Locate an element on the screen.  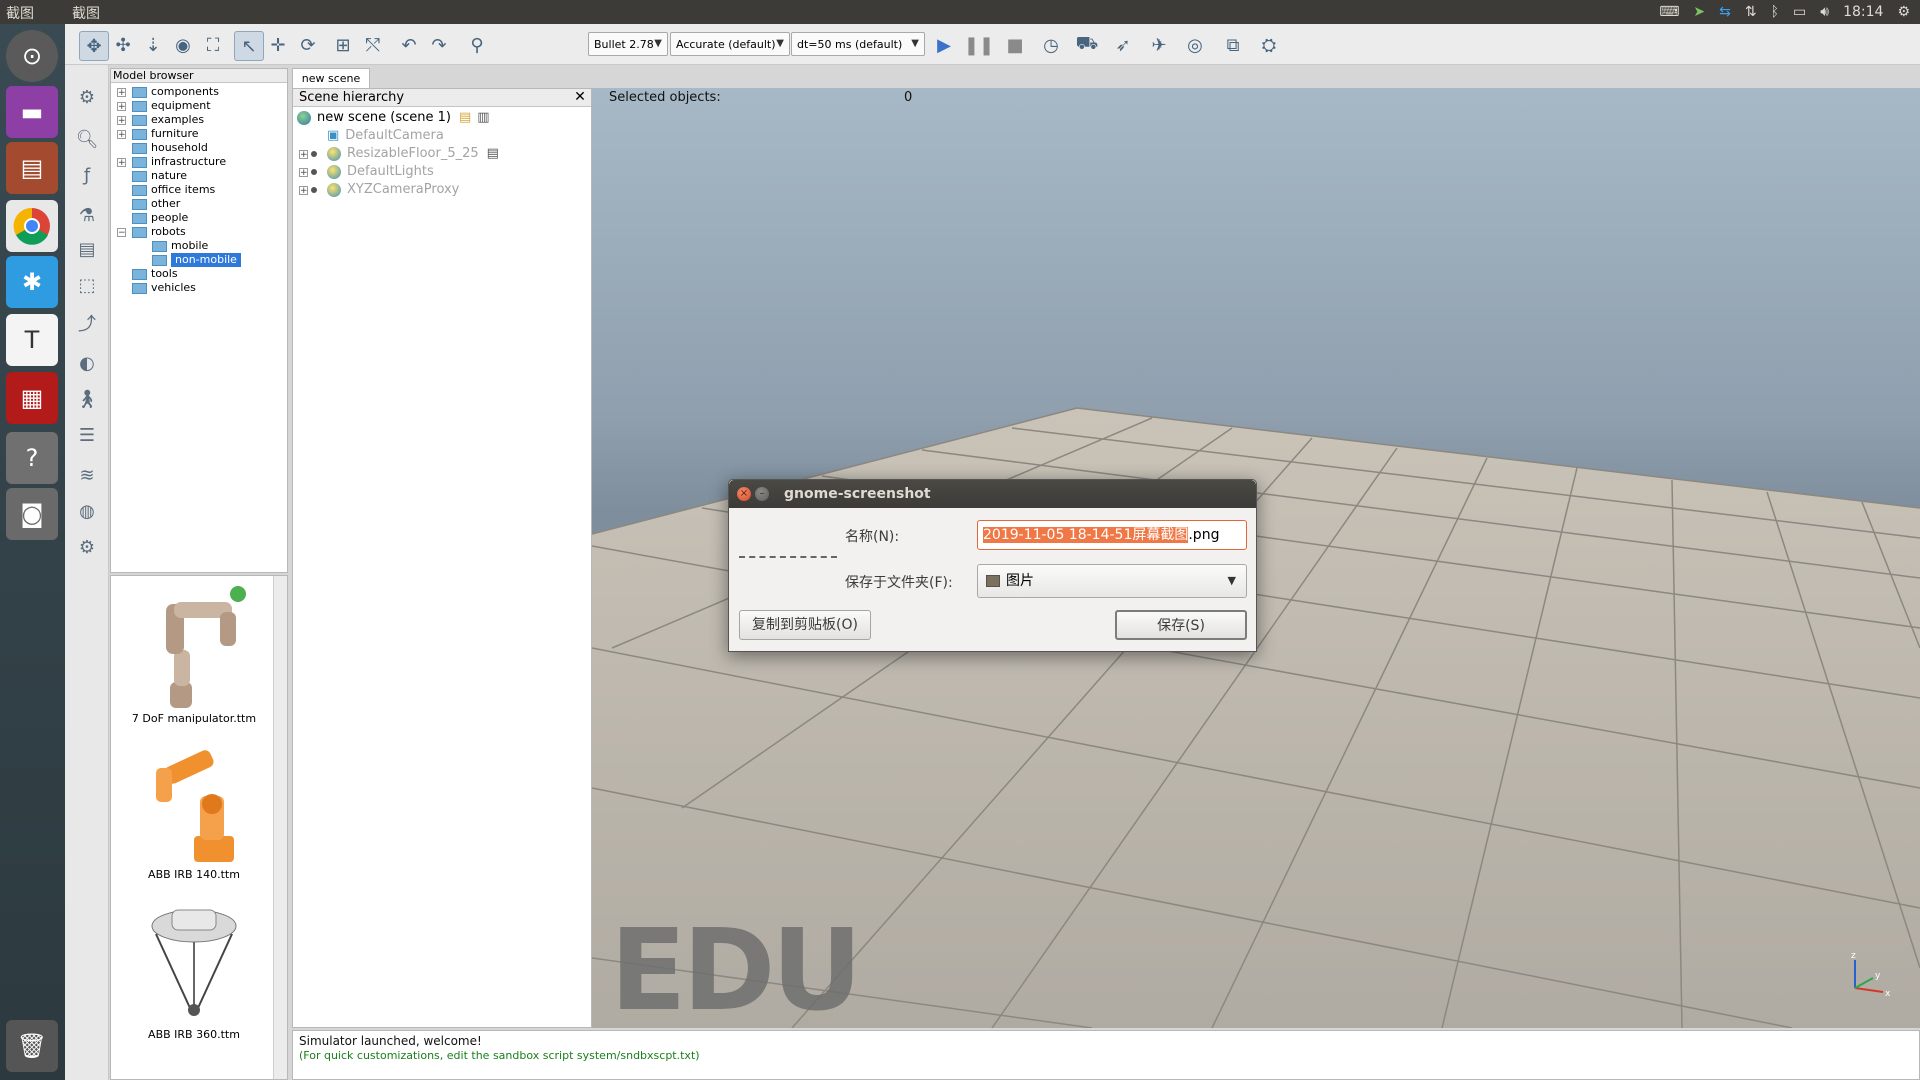
tree-item: + furniture is located at coordinates (158, 134).